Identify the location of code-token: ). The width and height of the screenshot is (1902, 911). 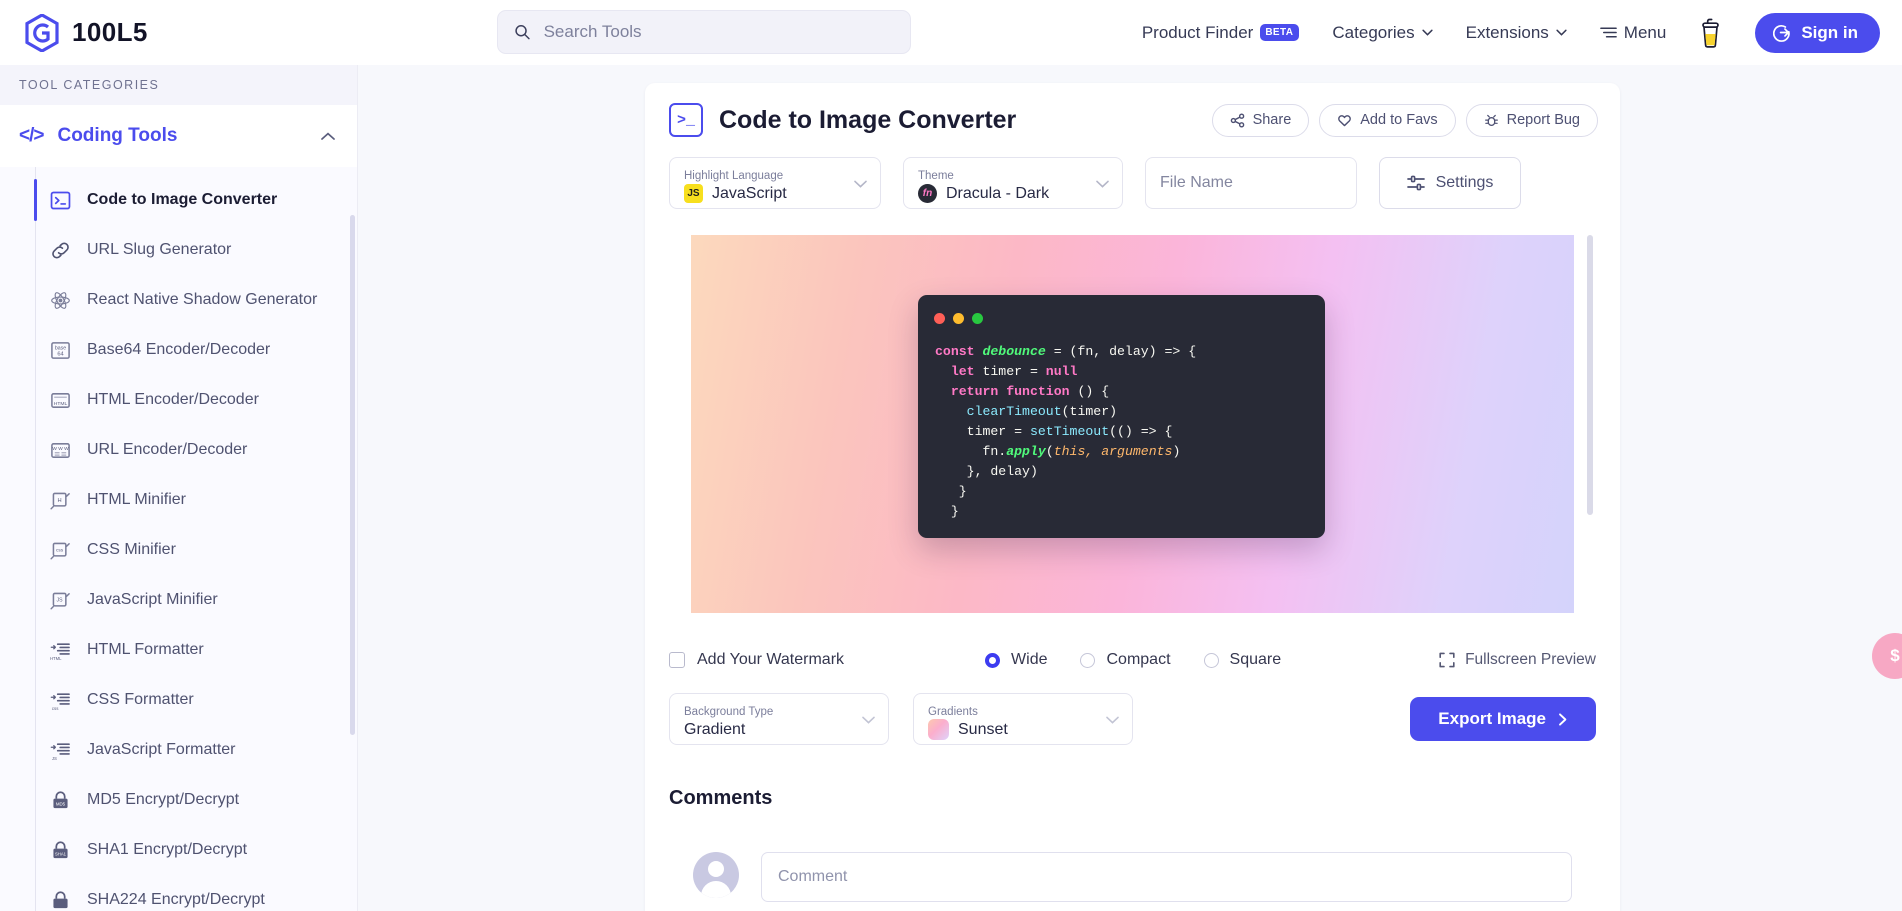
(1176, 451).